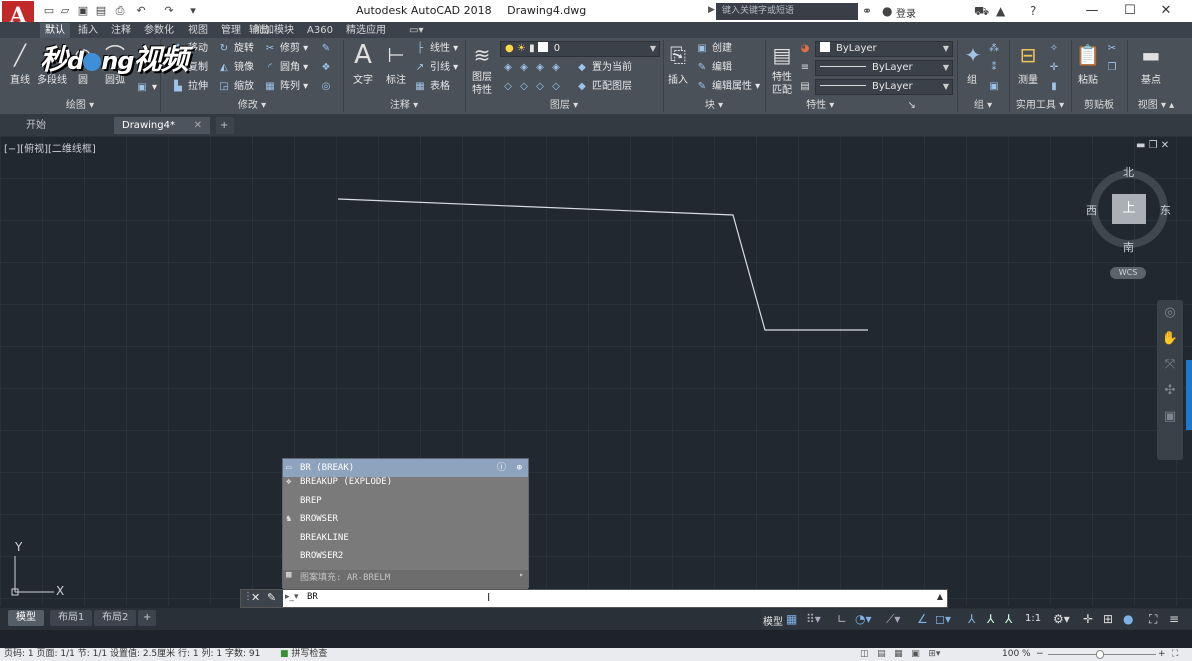  I want to click on redo-icon: ↷, so click(169, 11).